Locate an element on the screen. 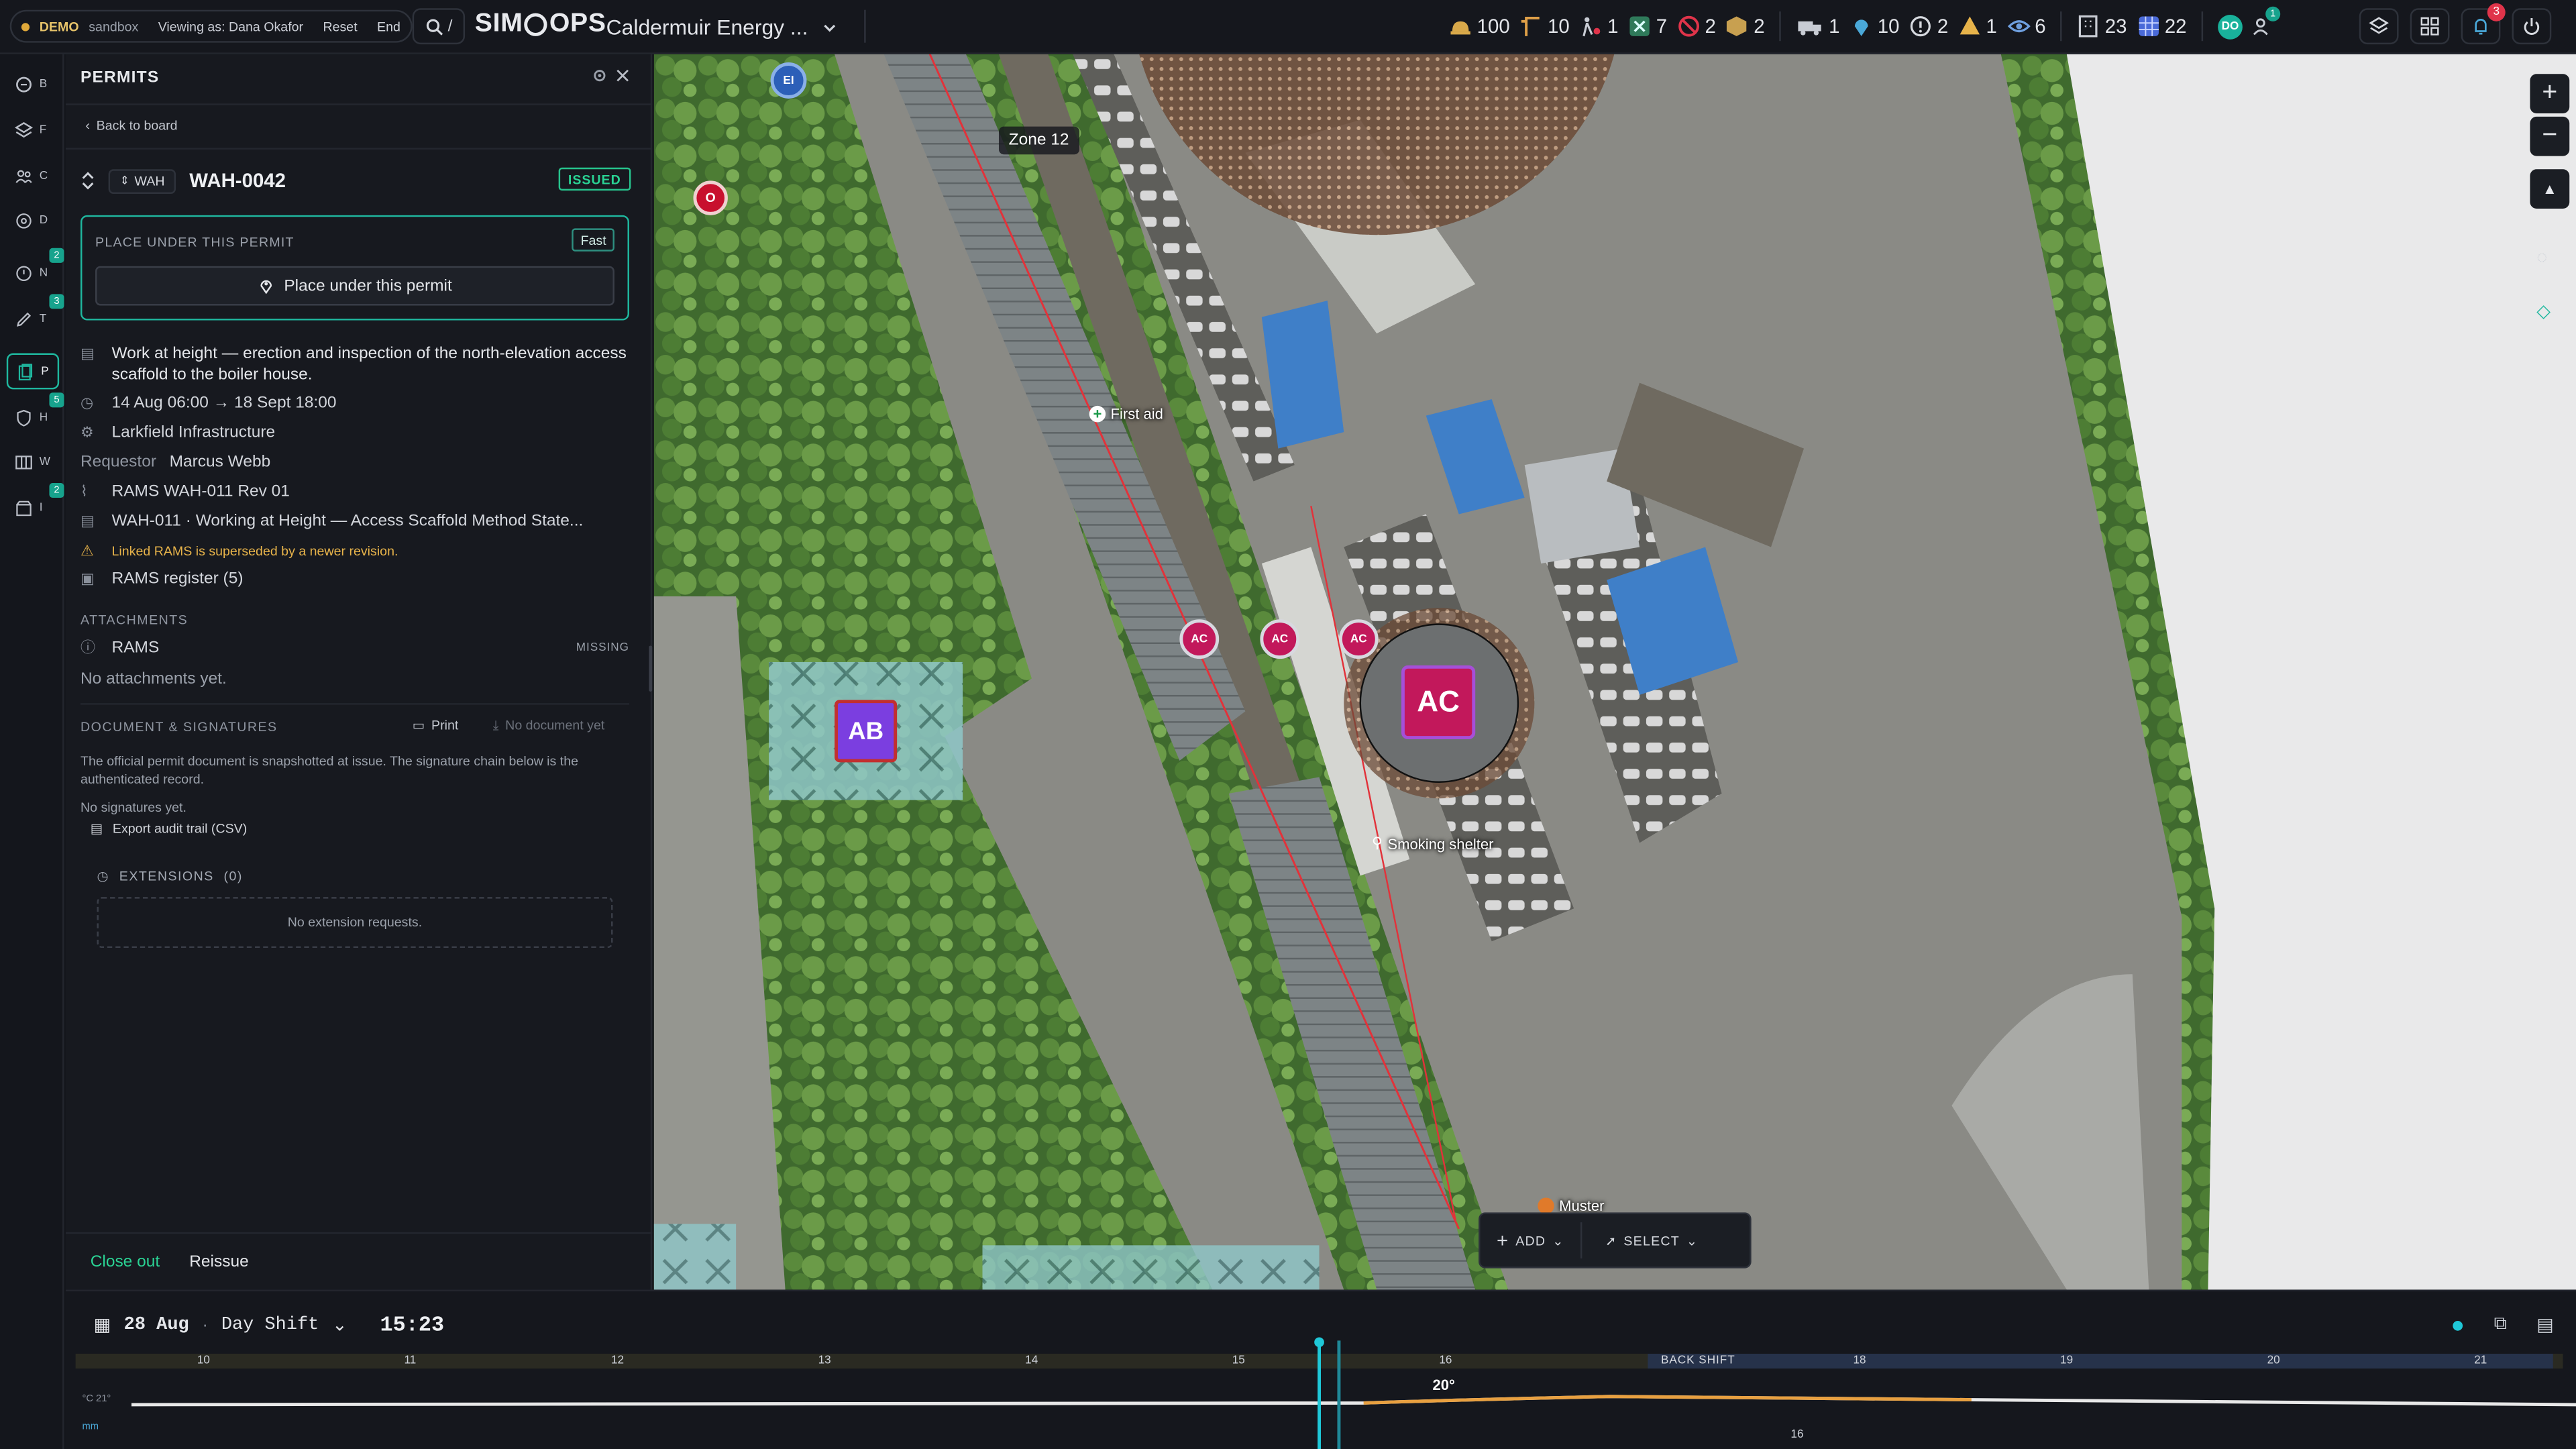 Image resolution: width=2576 pixels, height=1449 pixels. app-logo: SIM OPS is located at coordinates (540, 25).